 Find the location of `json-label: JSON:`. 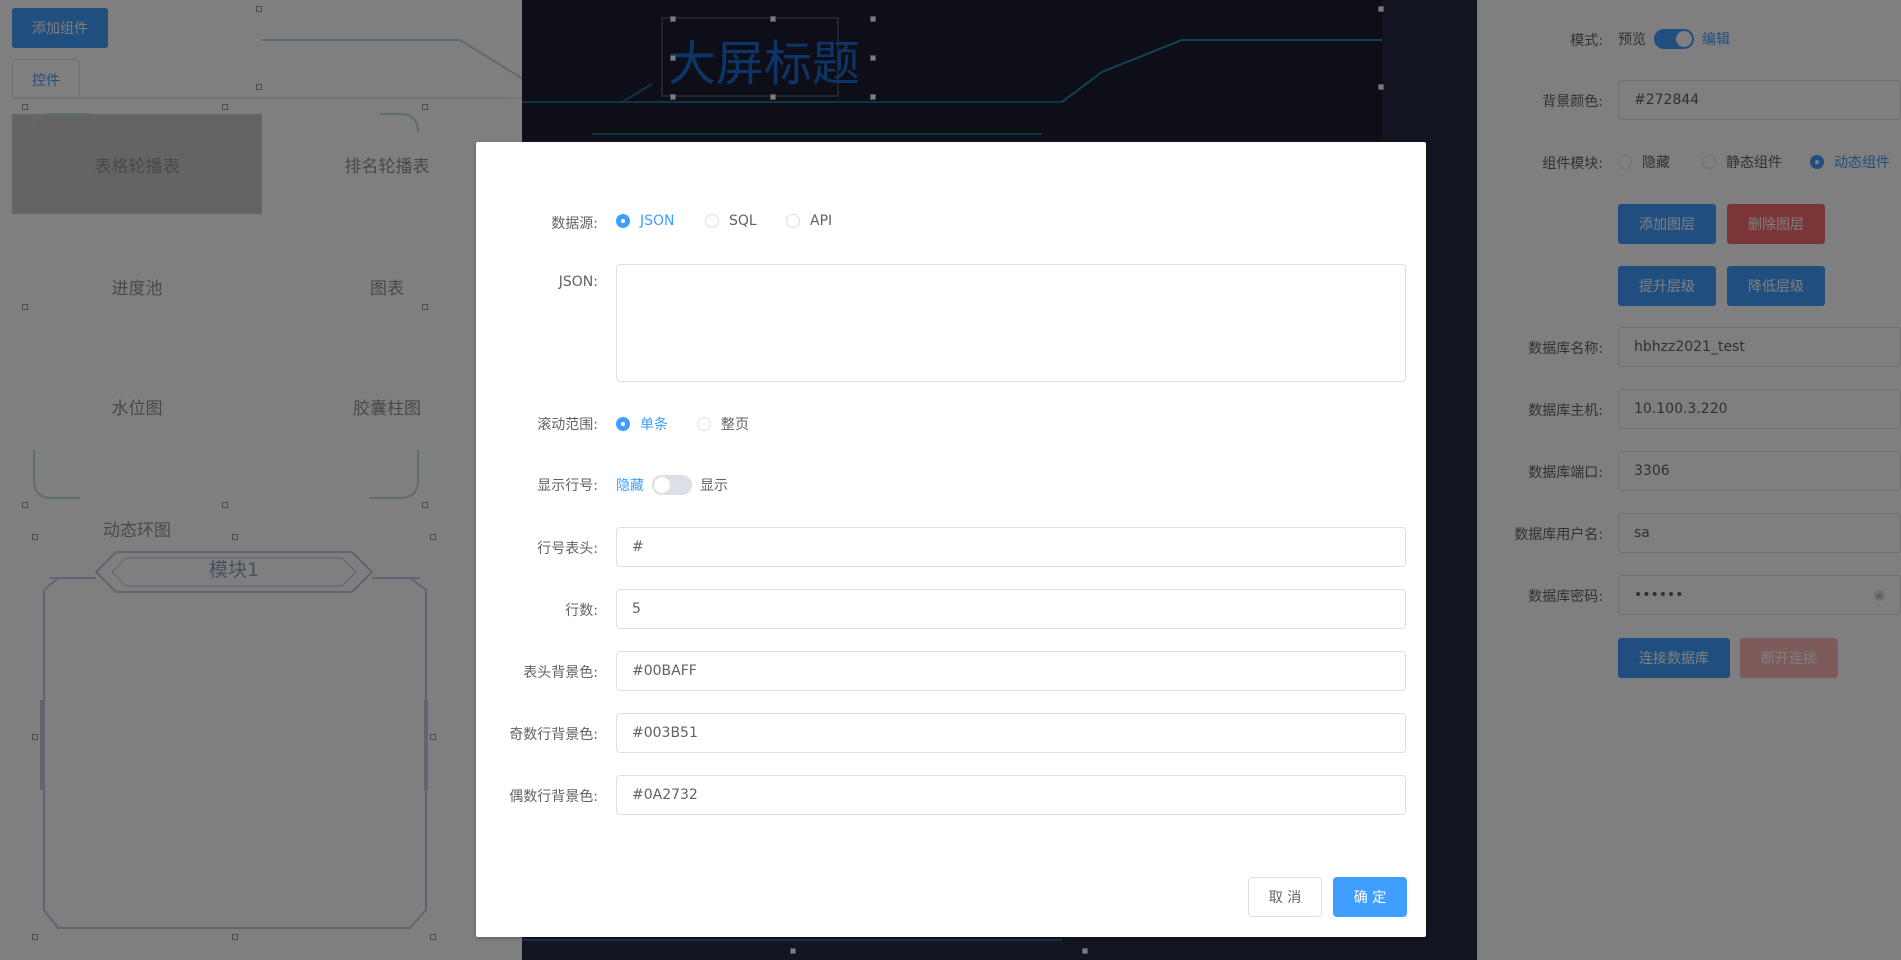

json-label: JSON: is located at coordinates (578, 282).